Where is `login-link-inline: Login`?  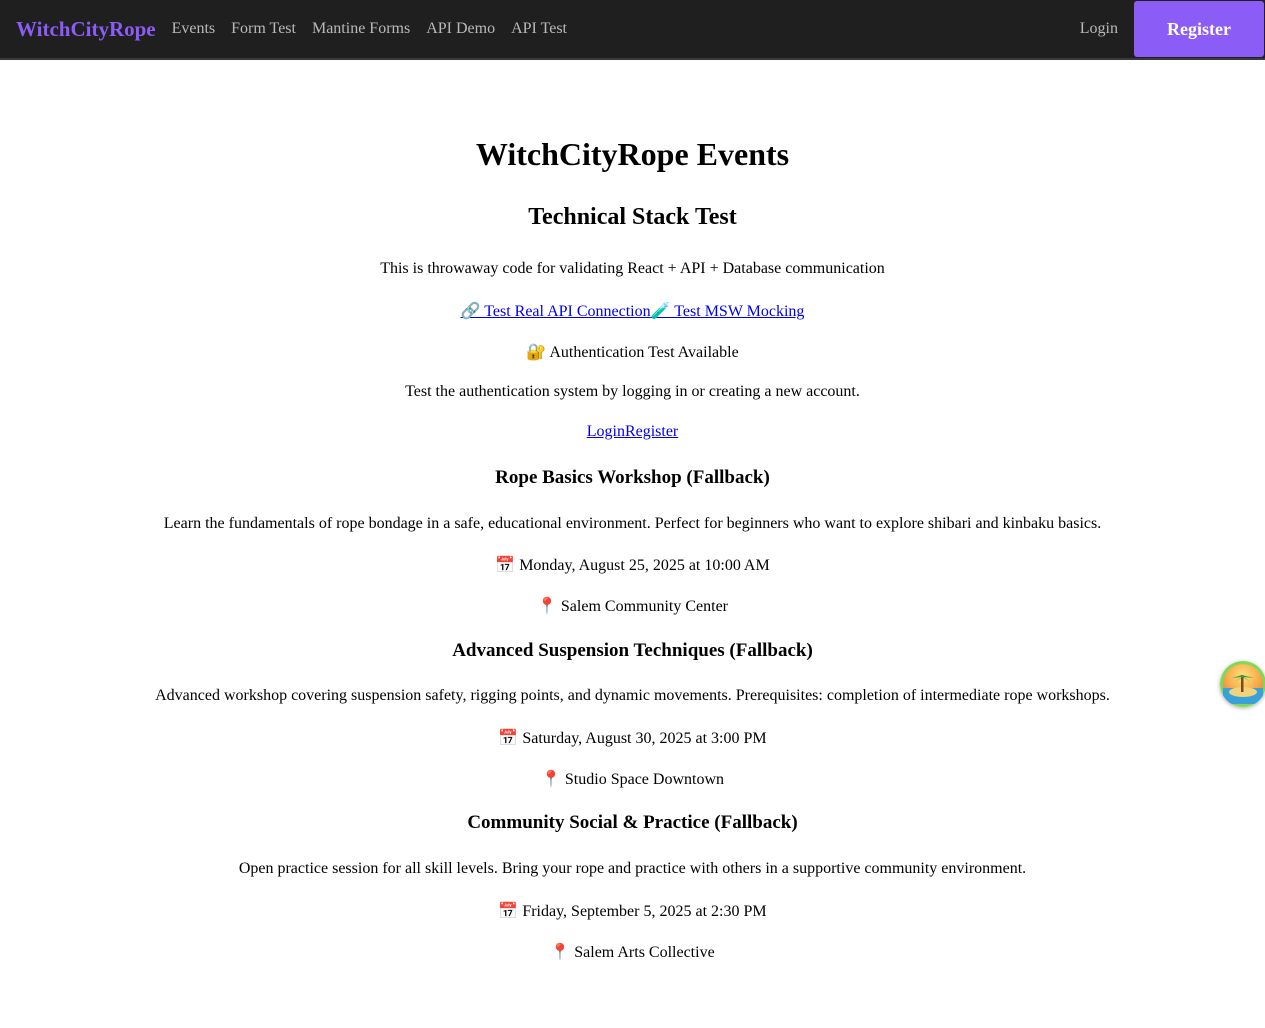
login-link-inline: Login is located at coordinates (606, 431).